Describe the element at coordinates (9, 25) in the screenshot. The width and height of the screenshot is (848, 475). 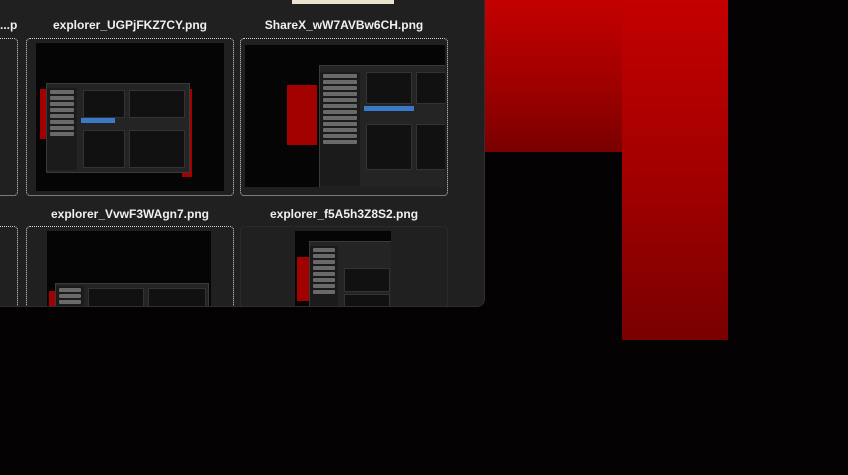
I see `file-label-partial: ...p` at that location.